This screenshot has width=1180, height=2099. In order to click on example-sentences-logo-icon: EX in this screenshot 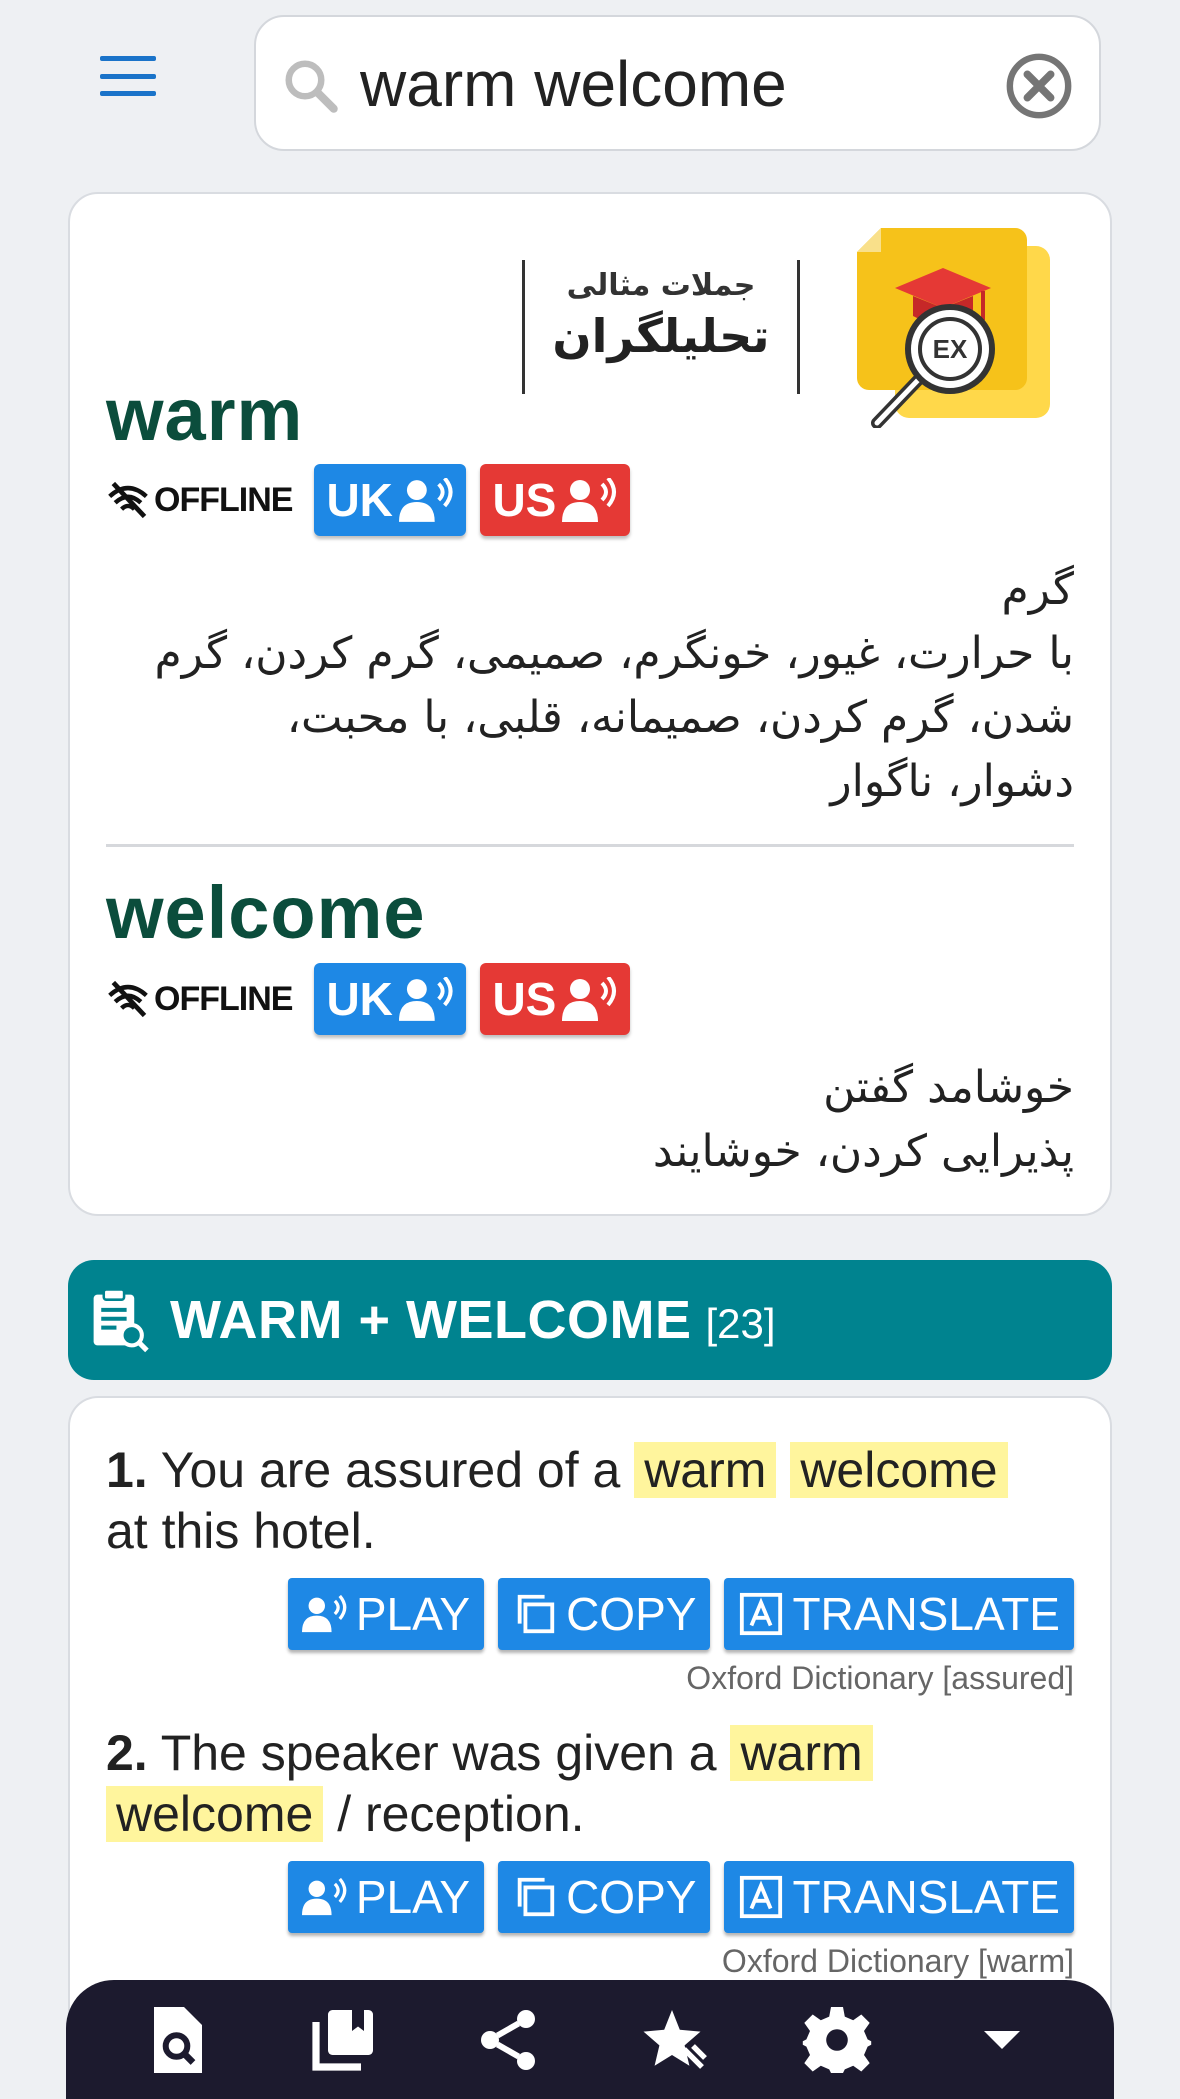, I will do `click(953, 328)`.